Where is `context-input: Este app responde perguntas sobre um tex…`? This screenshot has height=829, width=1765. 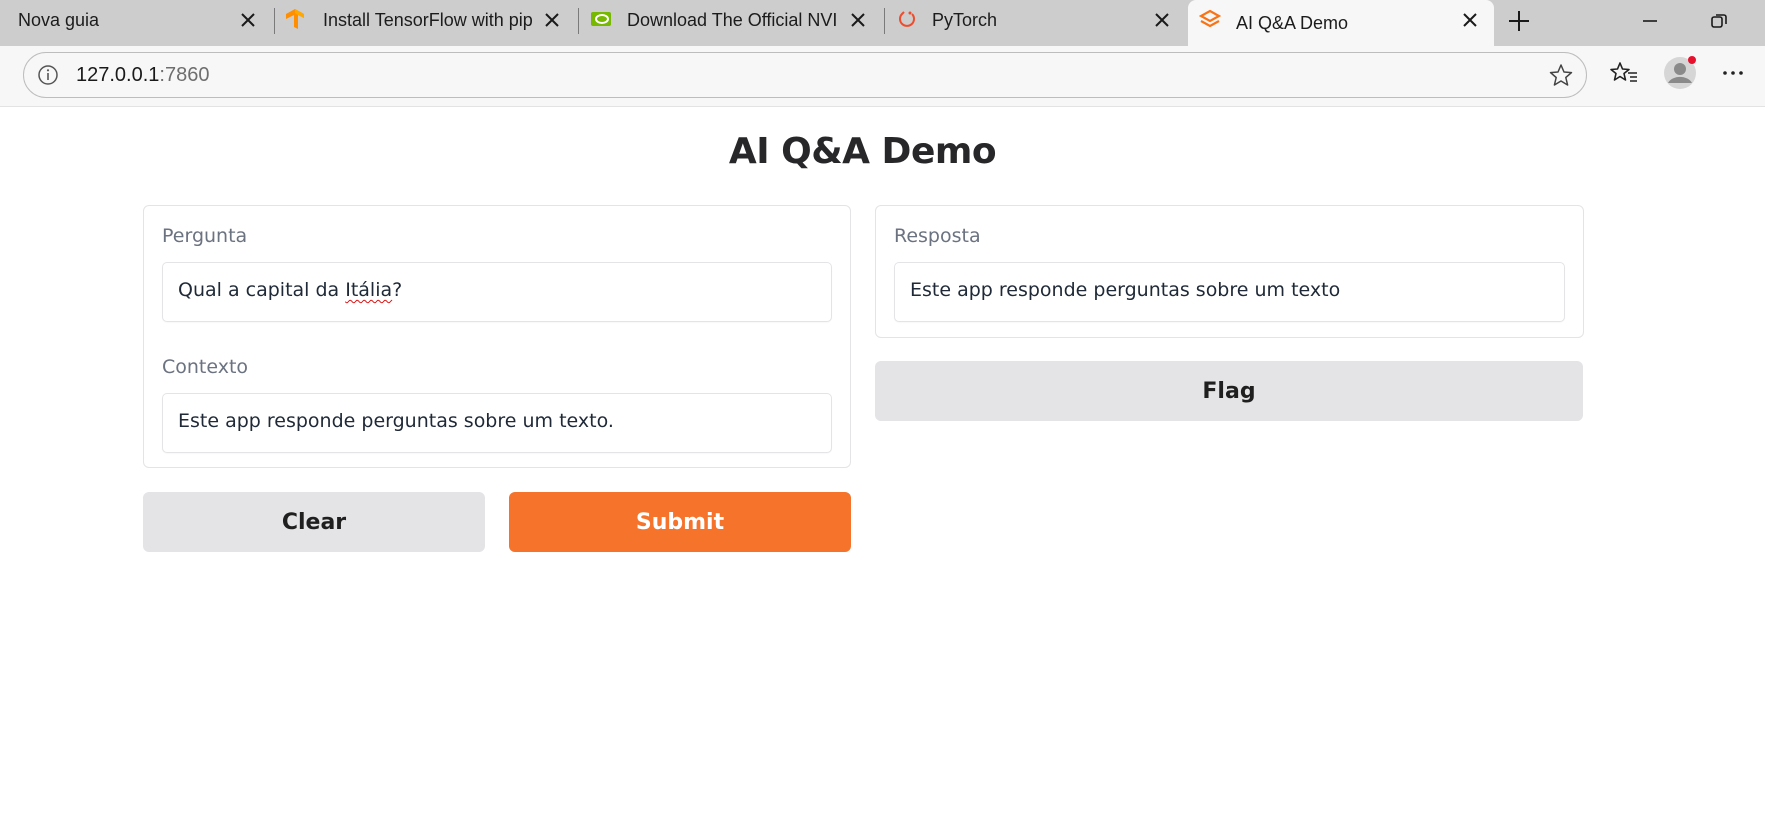 context-input: Este app responde perguntas sobre um tex… is located at coordinates (497, 423).